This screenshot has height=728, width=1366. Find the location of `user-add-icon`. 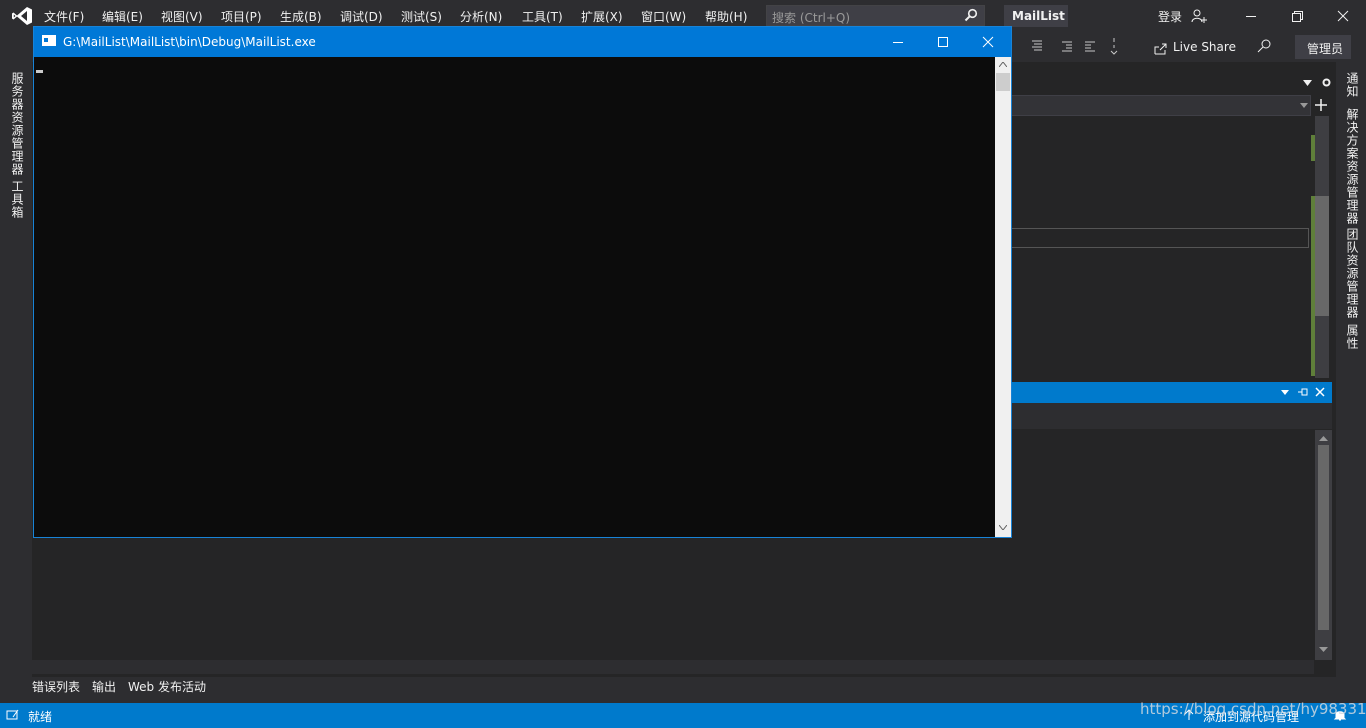

user-add-icon is located at coordinates (1199, 16).